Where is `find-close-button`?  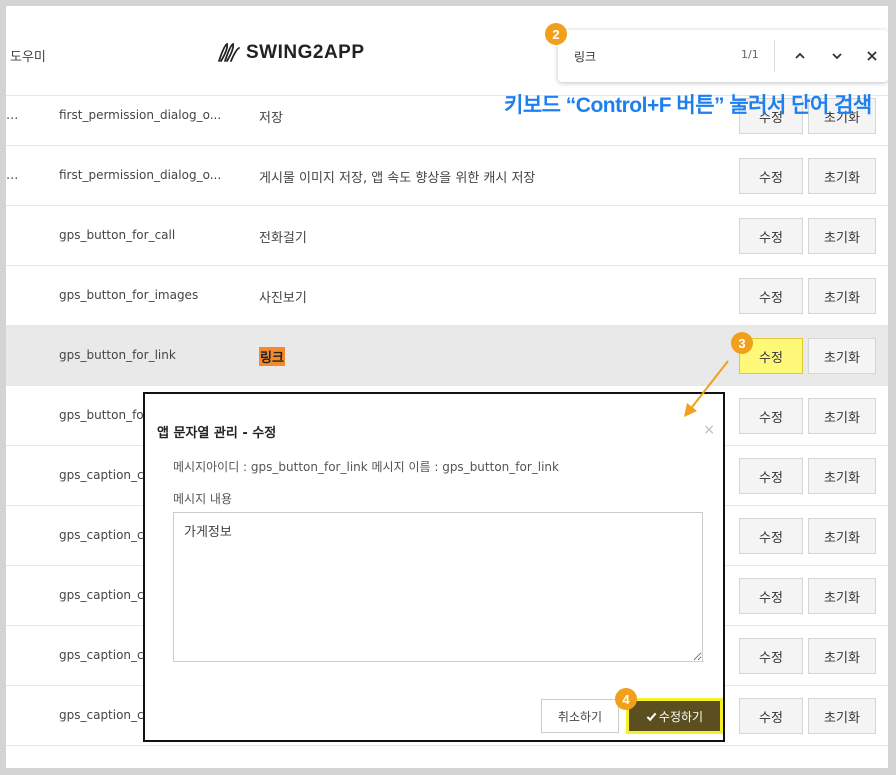 find-close-button is located at coordinates (872, 56).